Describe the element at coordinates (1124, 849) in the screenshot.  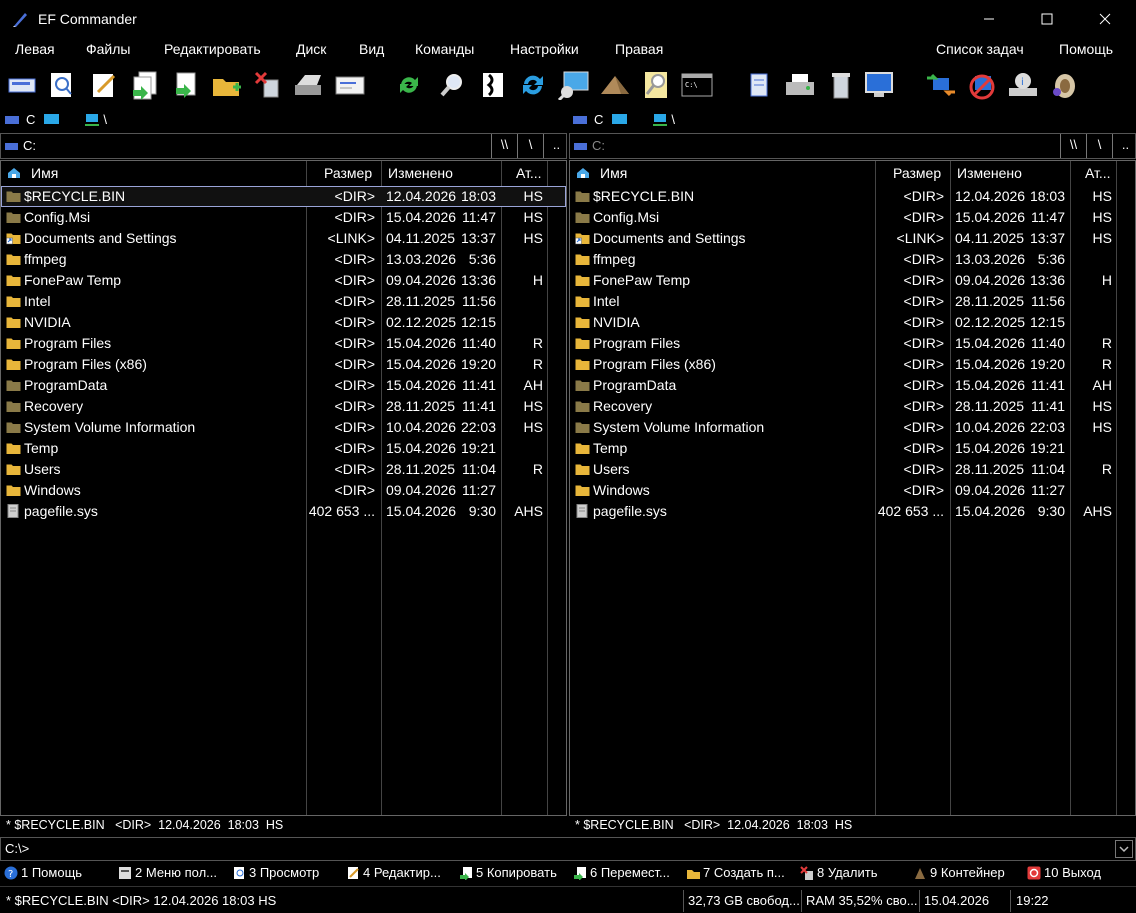
I see `command-history-dropdown` at that location.